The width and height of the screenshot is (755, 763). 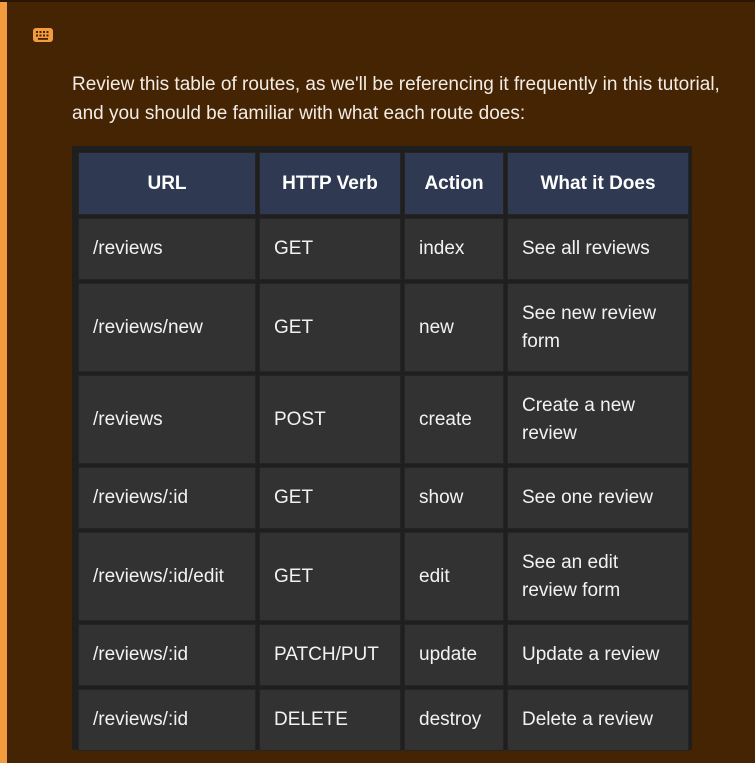 I want to click on cell-action: edit, so click(x=454, y=576).